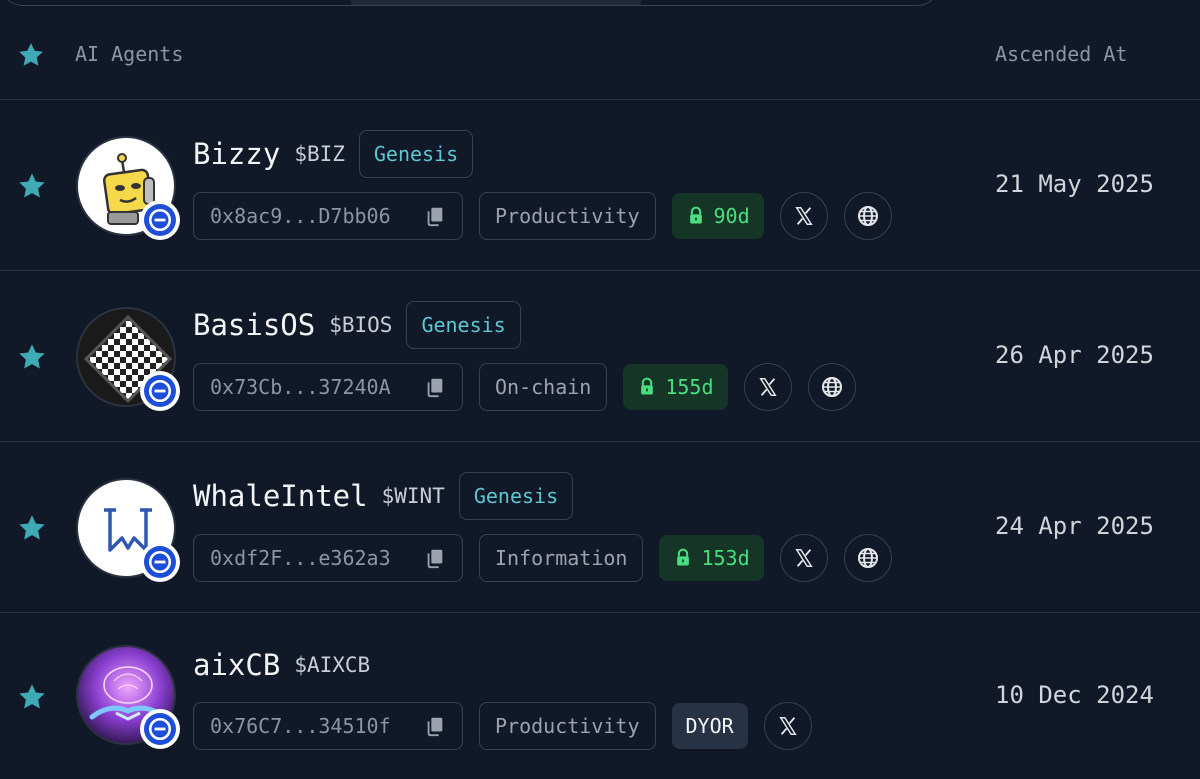 This screenshot has width=1200, height=779. Describe the element at coordinates (129, 54) in the screenshot. I see `column-header-ai-agents: AI Agents` at that location.